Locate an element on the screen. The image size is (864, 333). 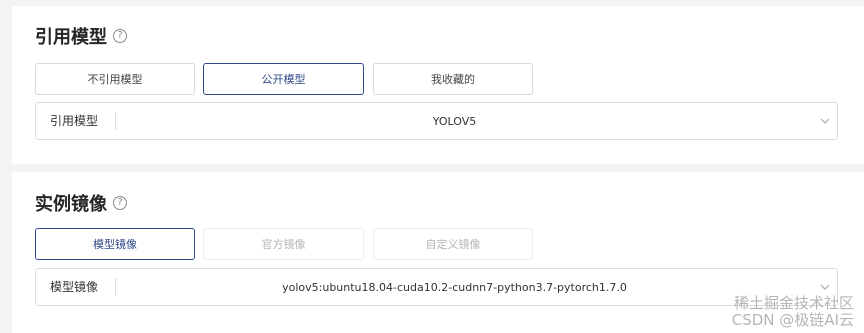
select-label: 引用模型 is located at coordinates (76, 121).